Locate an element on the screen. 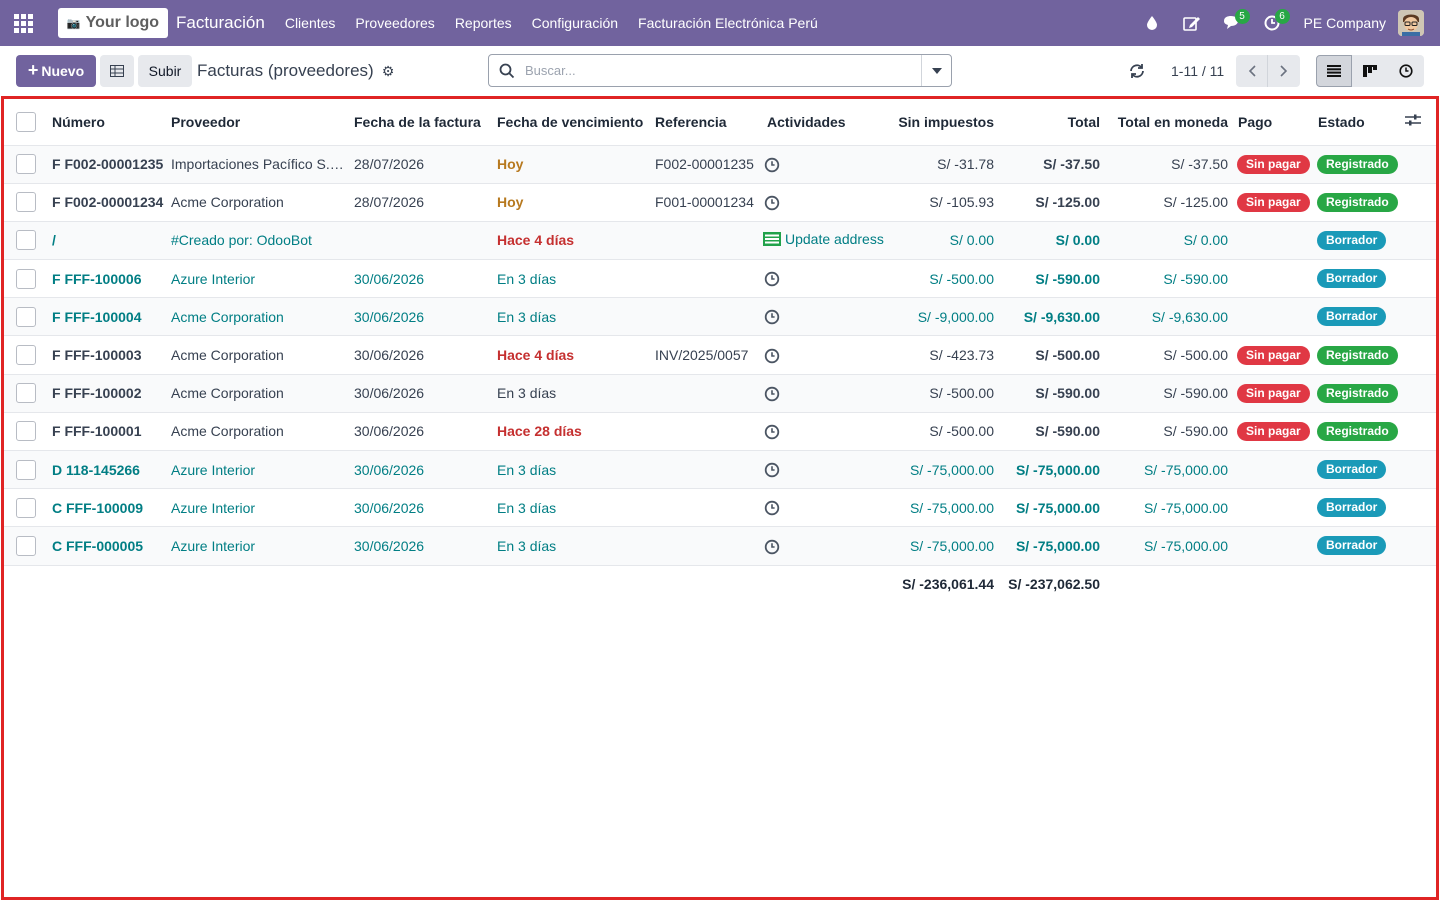 This screenshot has width=1440, height=900. cell-state: Registrado is located at coordinates (1360, 202).